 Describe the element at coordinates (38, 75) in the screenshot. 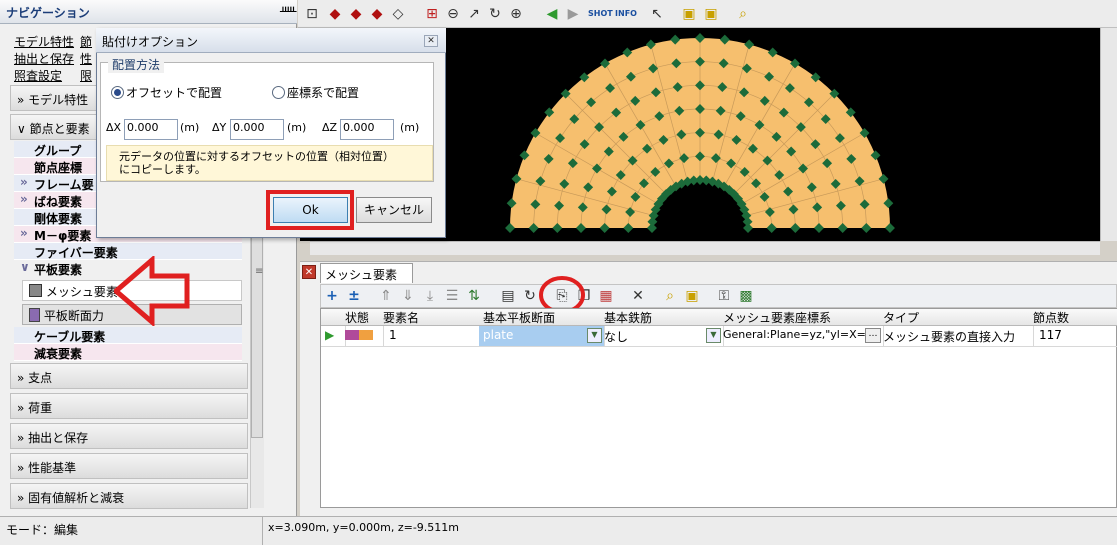

I see `menu-link-check: 照査設定` at that location.